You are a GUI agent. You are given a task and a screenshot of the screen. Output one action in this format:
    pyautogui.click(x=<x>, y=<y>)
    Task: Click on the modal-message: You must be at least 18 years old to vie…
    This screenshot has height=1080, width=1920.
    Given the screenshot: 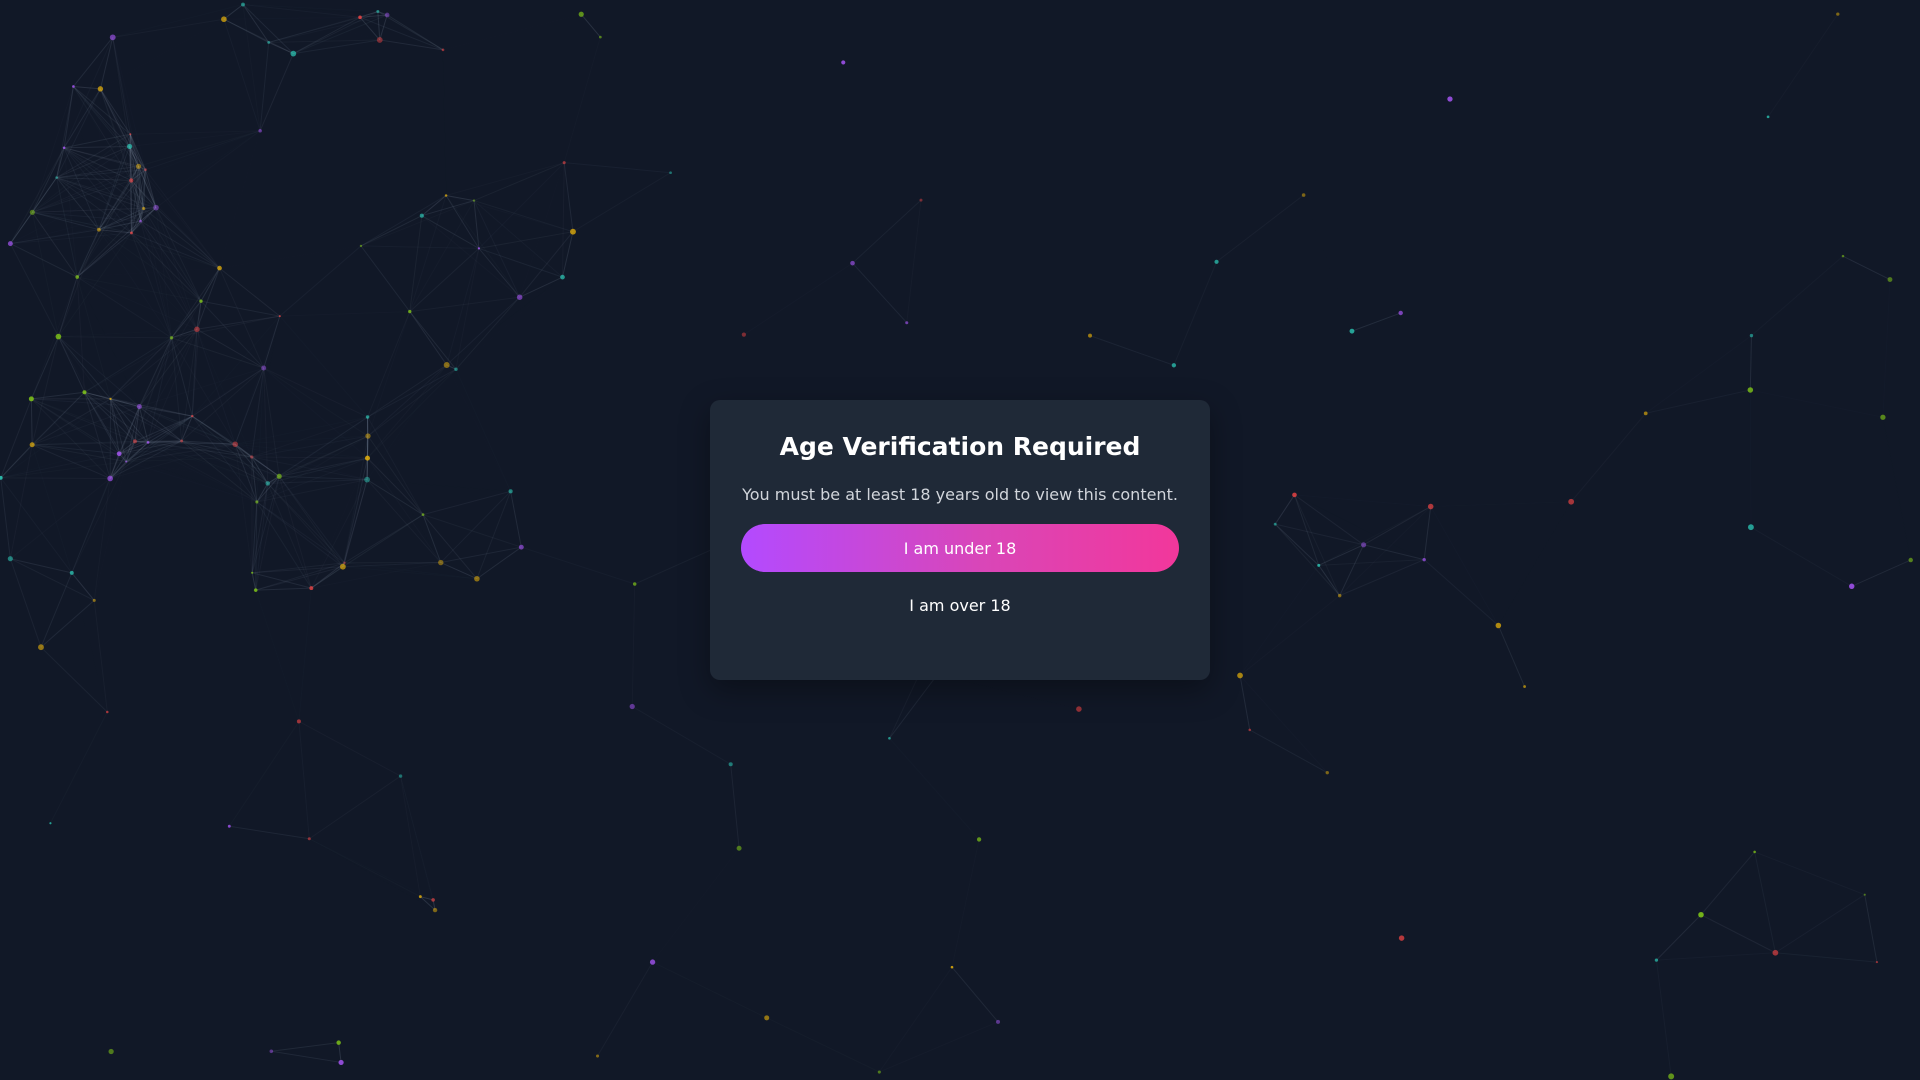 What is the action you would take?
    pyautogui.click(x=960, y=494)
    